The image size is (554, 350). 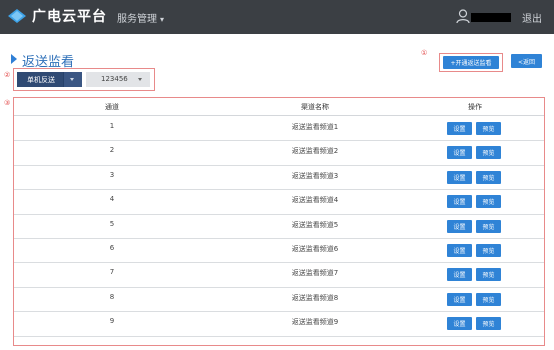 What do you see at coordinates (315, 127) in the screenshot?
I see `channel-name: 返送监看频道1` at bounding box center [315, 127].